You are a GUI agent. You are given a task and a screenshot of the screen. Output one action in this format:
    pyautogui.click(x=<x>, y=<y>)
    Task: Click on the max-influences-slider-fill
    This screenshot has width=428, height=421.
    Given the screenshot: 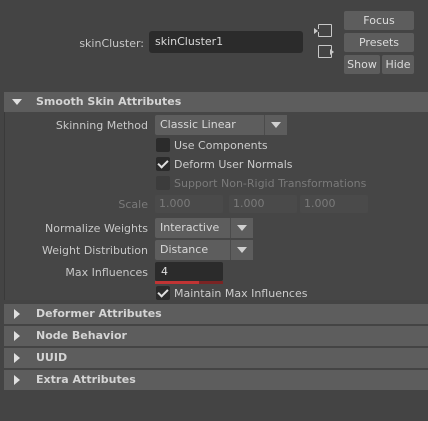 What is the action you would take?
    pyautogui.click(x=177, y=282)
    